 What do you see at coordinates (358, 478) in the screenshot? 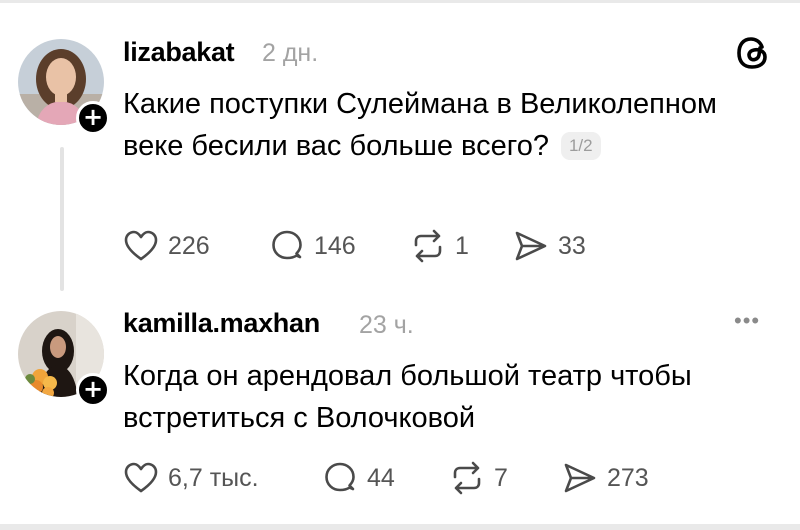
I see `reply-button: 44` at bounding box center [358, 478].